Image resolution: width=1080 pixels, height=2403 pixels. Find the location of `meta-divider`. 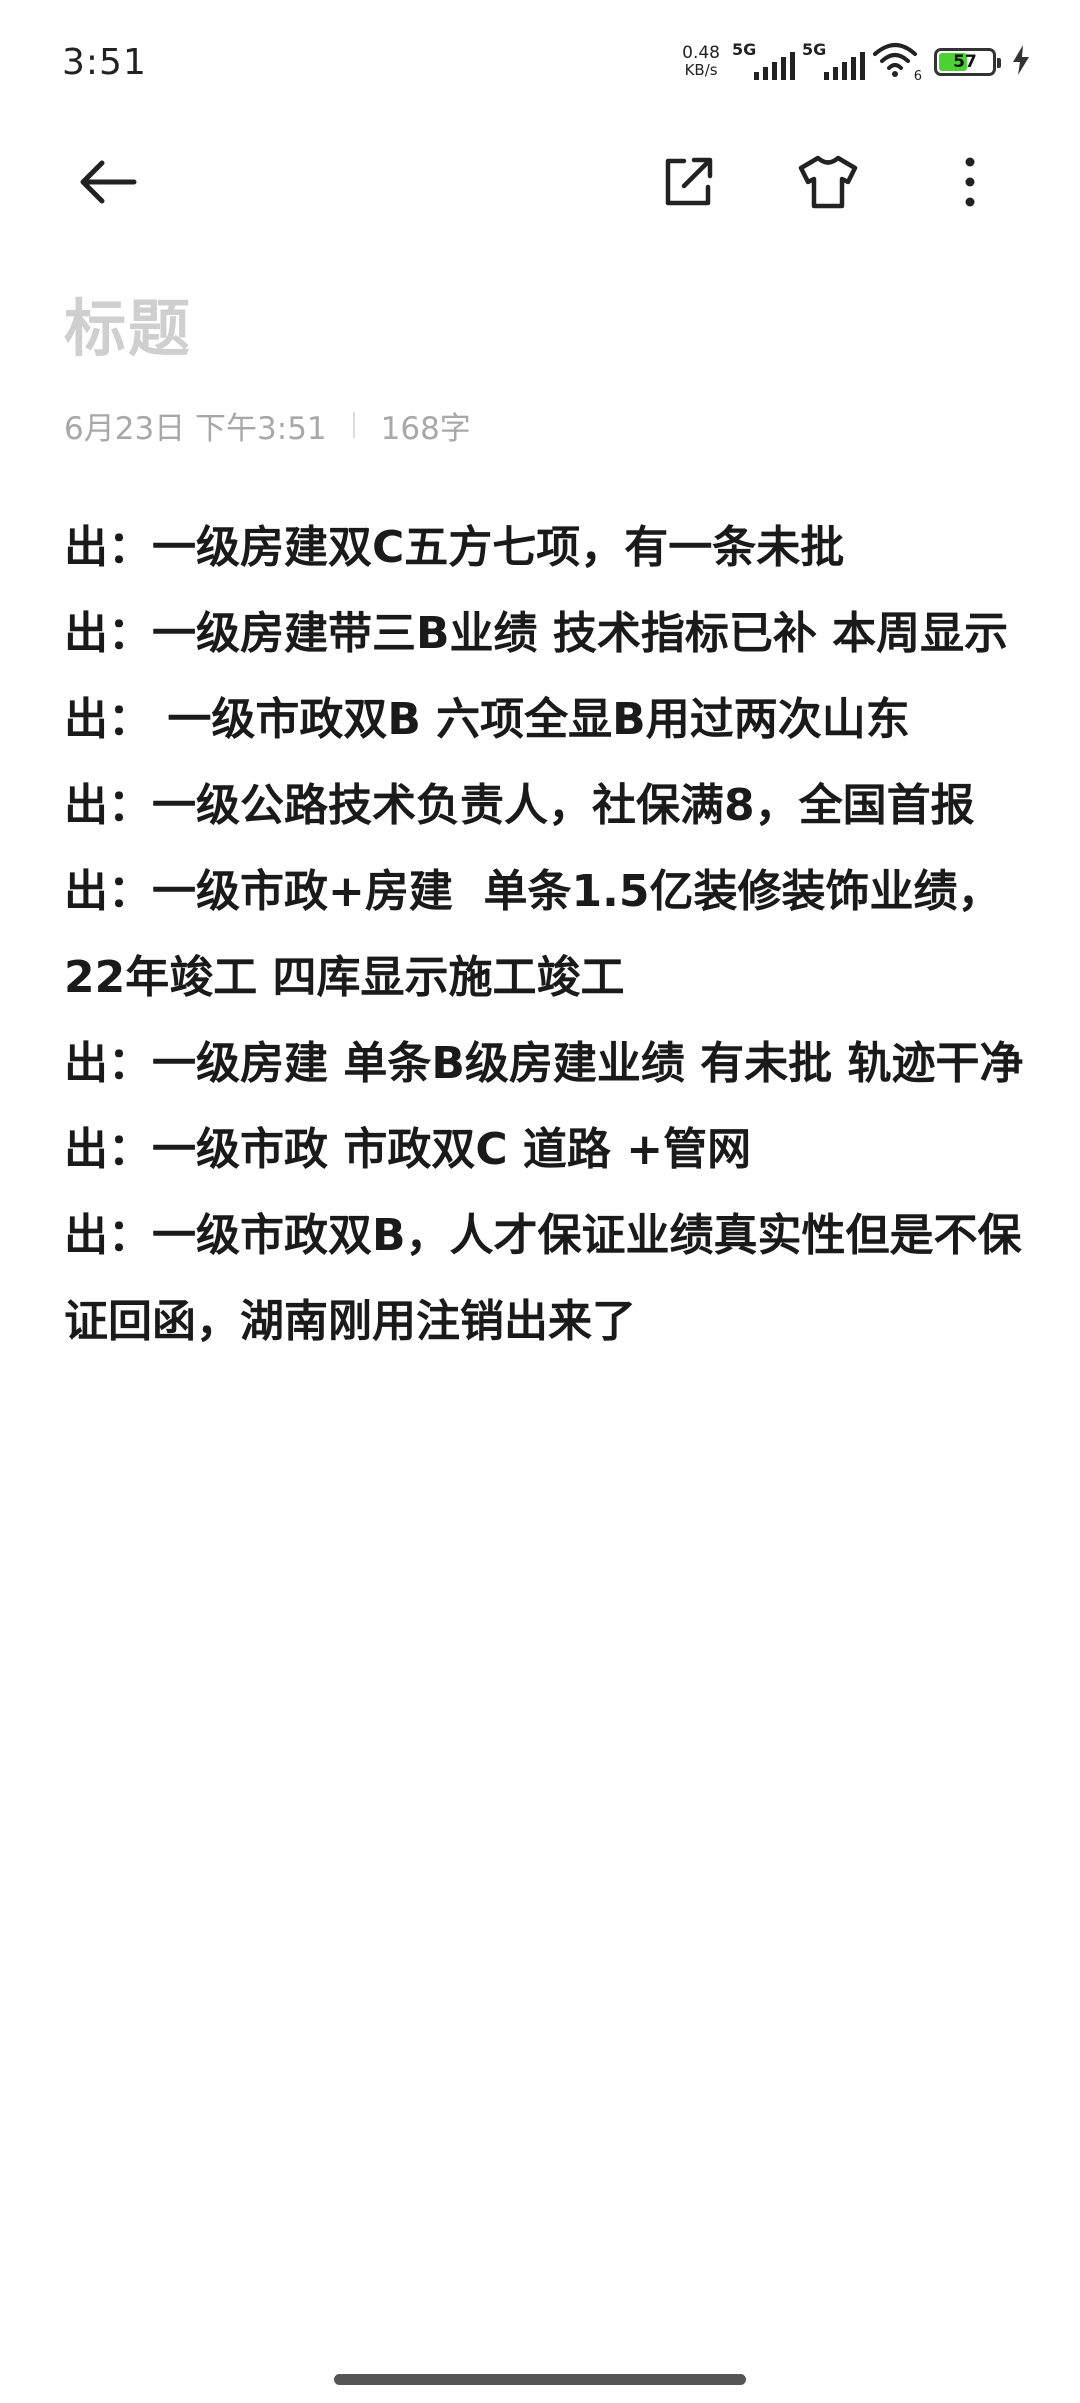

meta-divider is located at coordinates (353, 425).